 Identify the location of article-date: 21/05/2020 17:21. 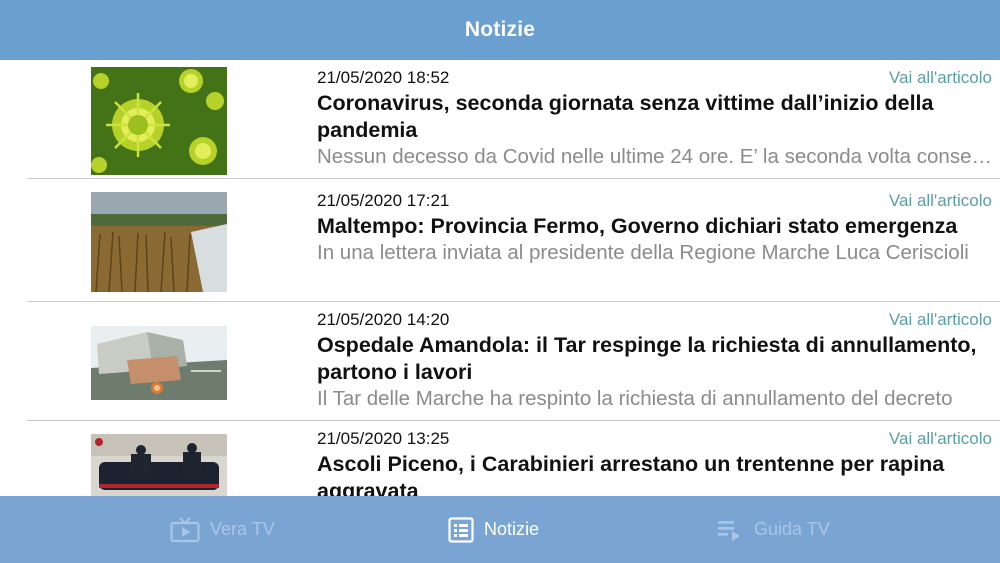
(383, 200).